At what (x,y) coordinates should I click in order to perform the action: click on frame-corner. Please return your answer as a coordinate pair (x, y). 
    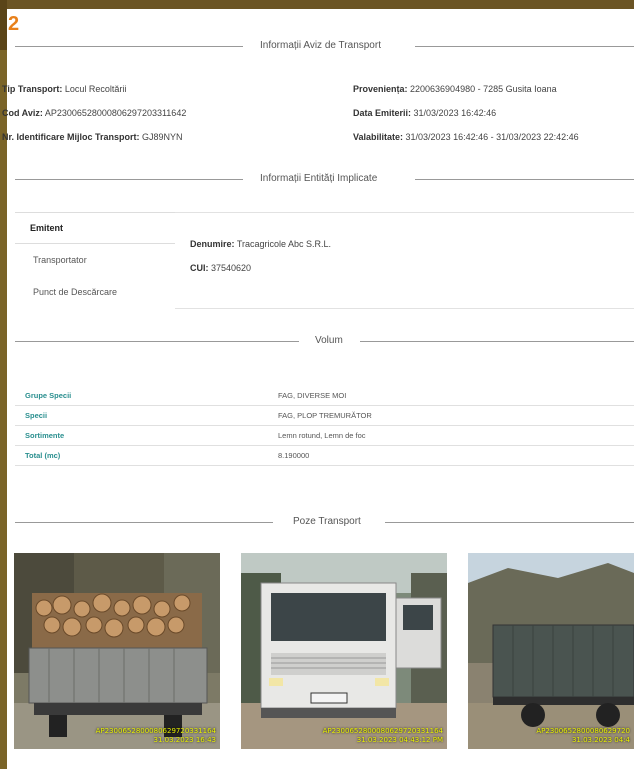
    Looking at the image, I should click on (3, 25).